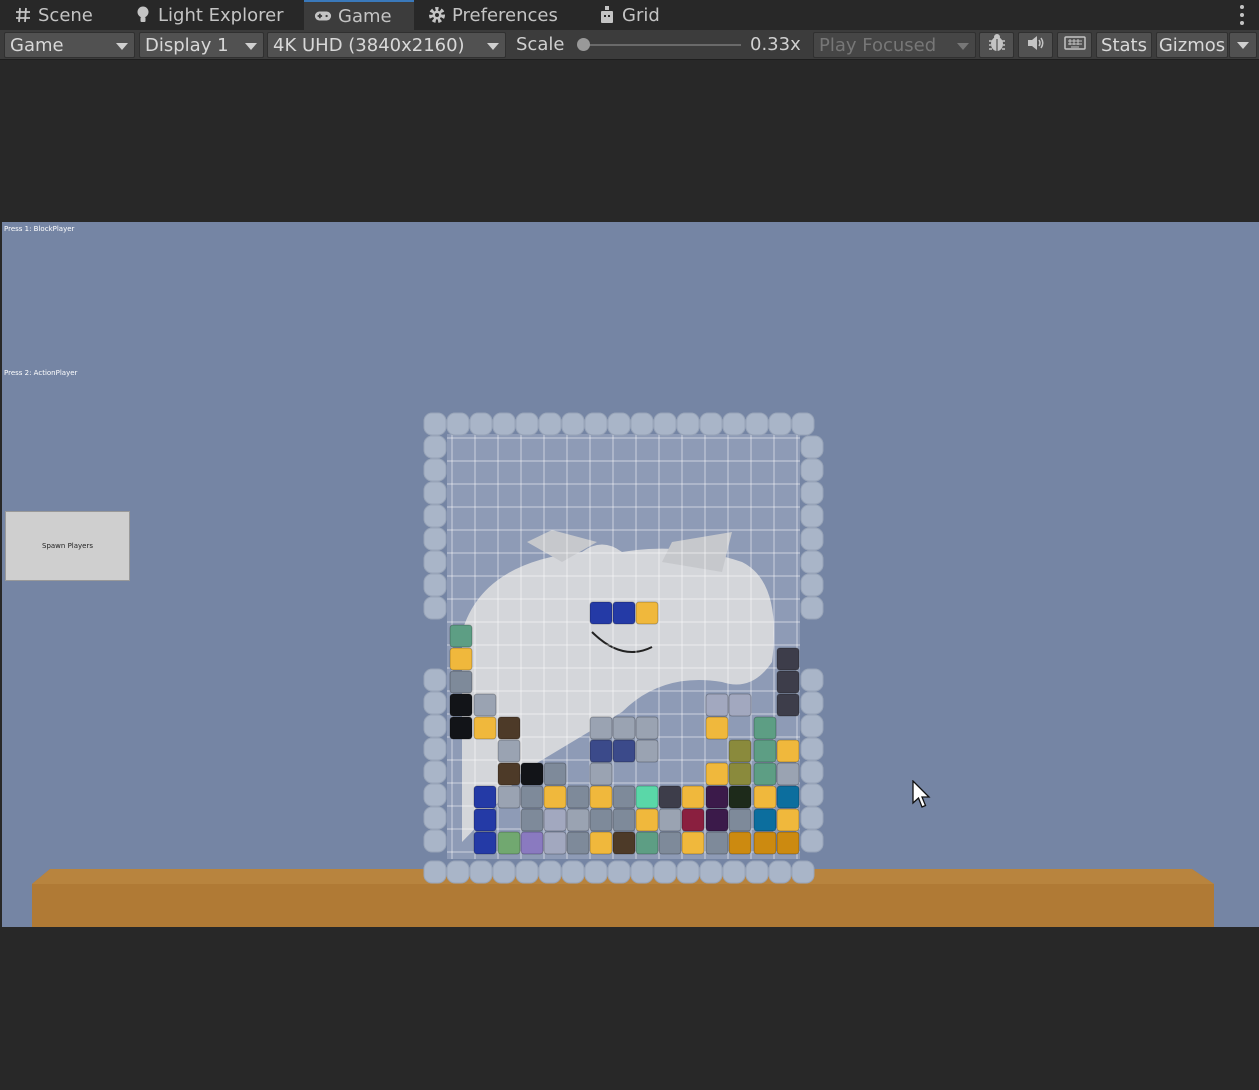  What do you see at coordinates (493, 15) in the screenshot?
I see `tab-preferences: Preferences` at bounding box center [493, 15].